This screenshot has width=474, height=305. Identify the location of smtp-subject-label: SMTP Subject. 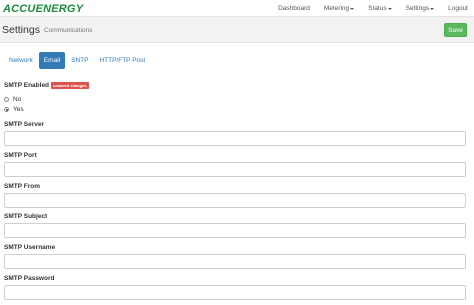
(26, 216).